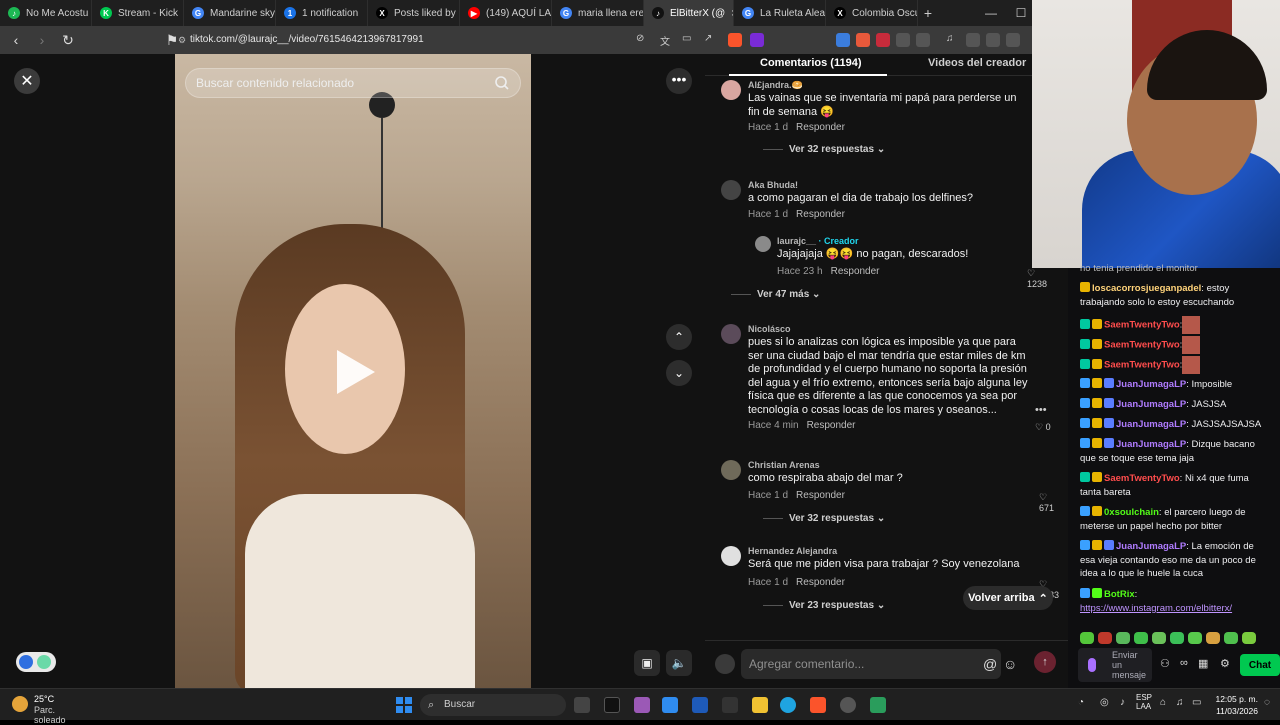  What do you see at coordinates (1260, 665) in the screenshot?
I see `chat-send-button: Chat` at bounding box center [1260, 665].